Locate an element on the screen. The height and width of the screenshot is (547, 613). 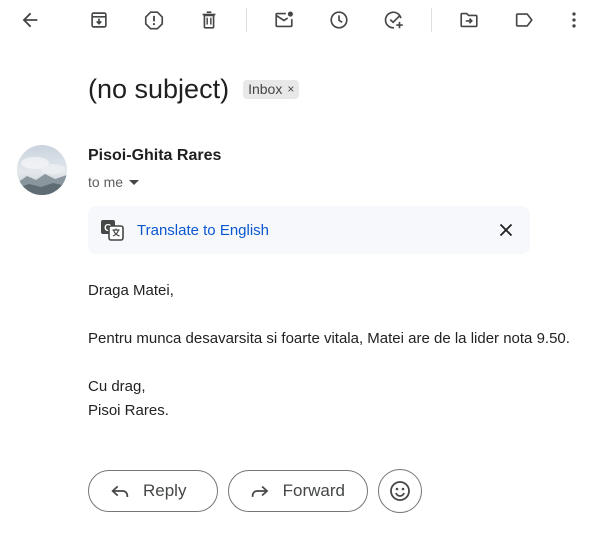
email-toolbar is located at coordinates (306, 20).